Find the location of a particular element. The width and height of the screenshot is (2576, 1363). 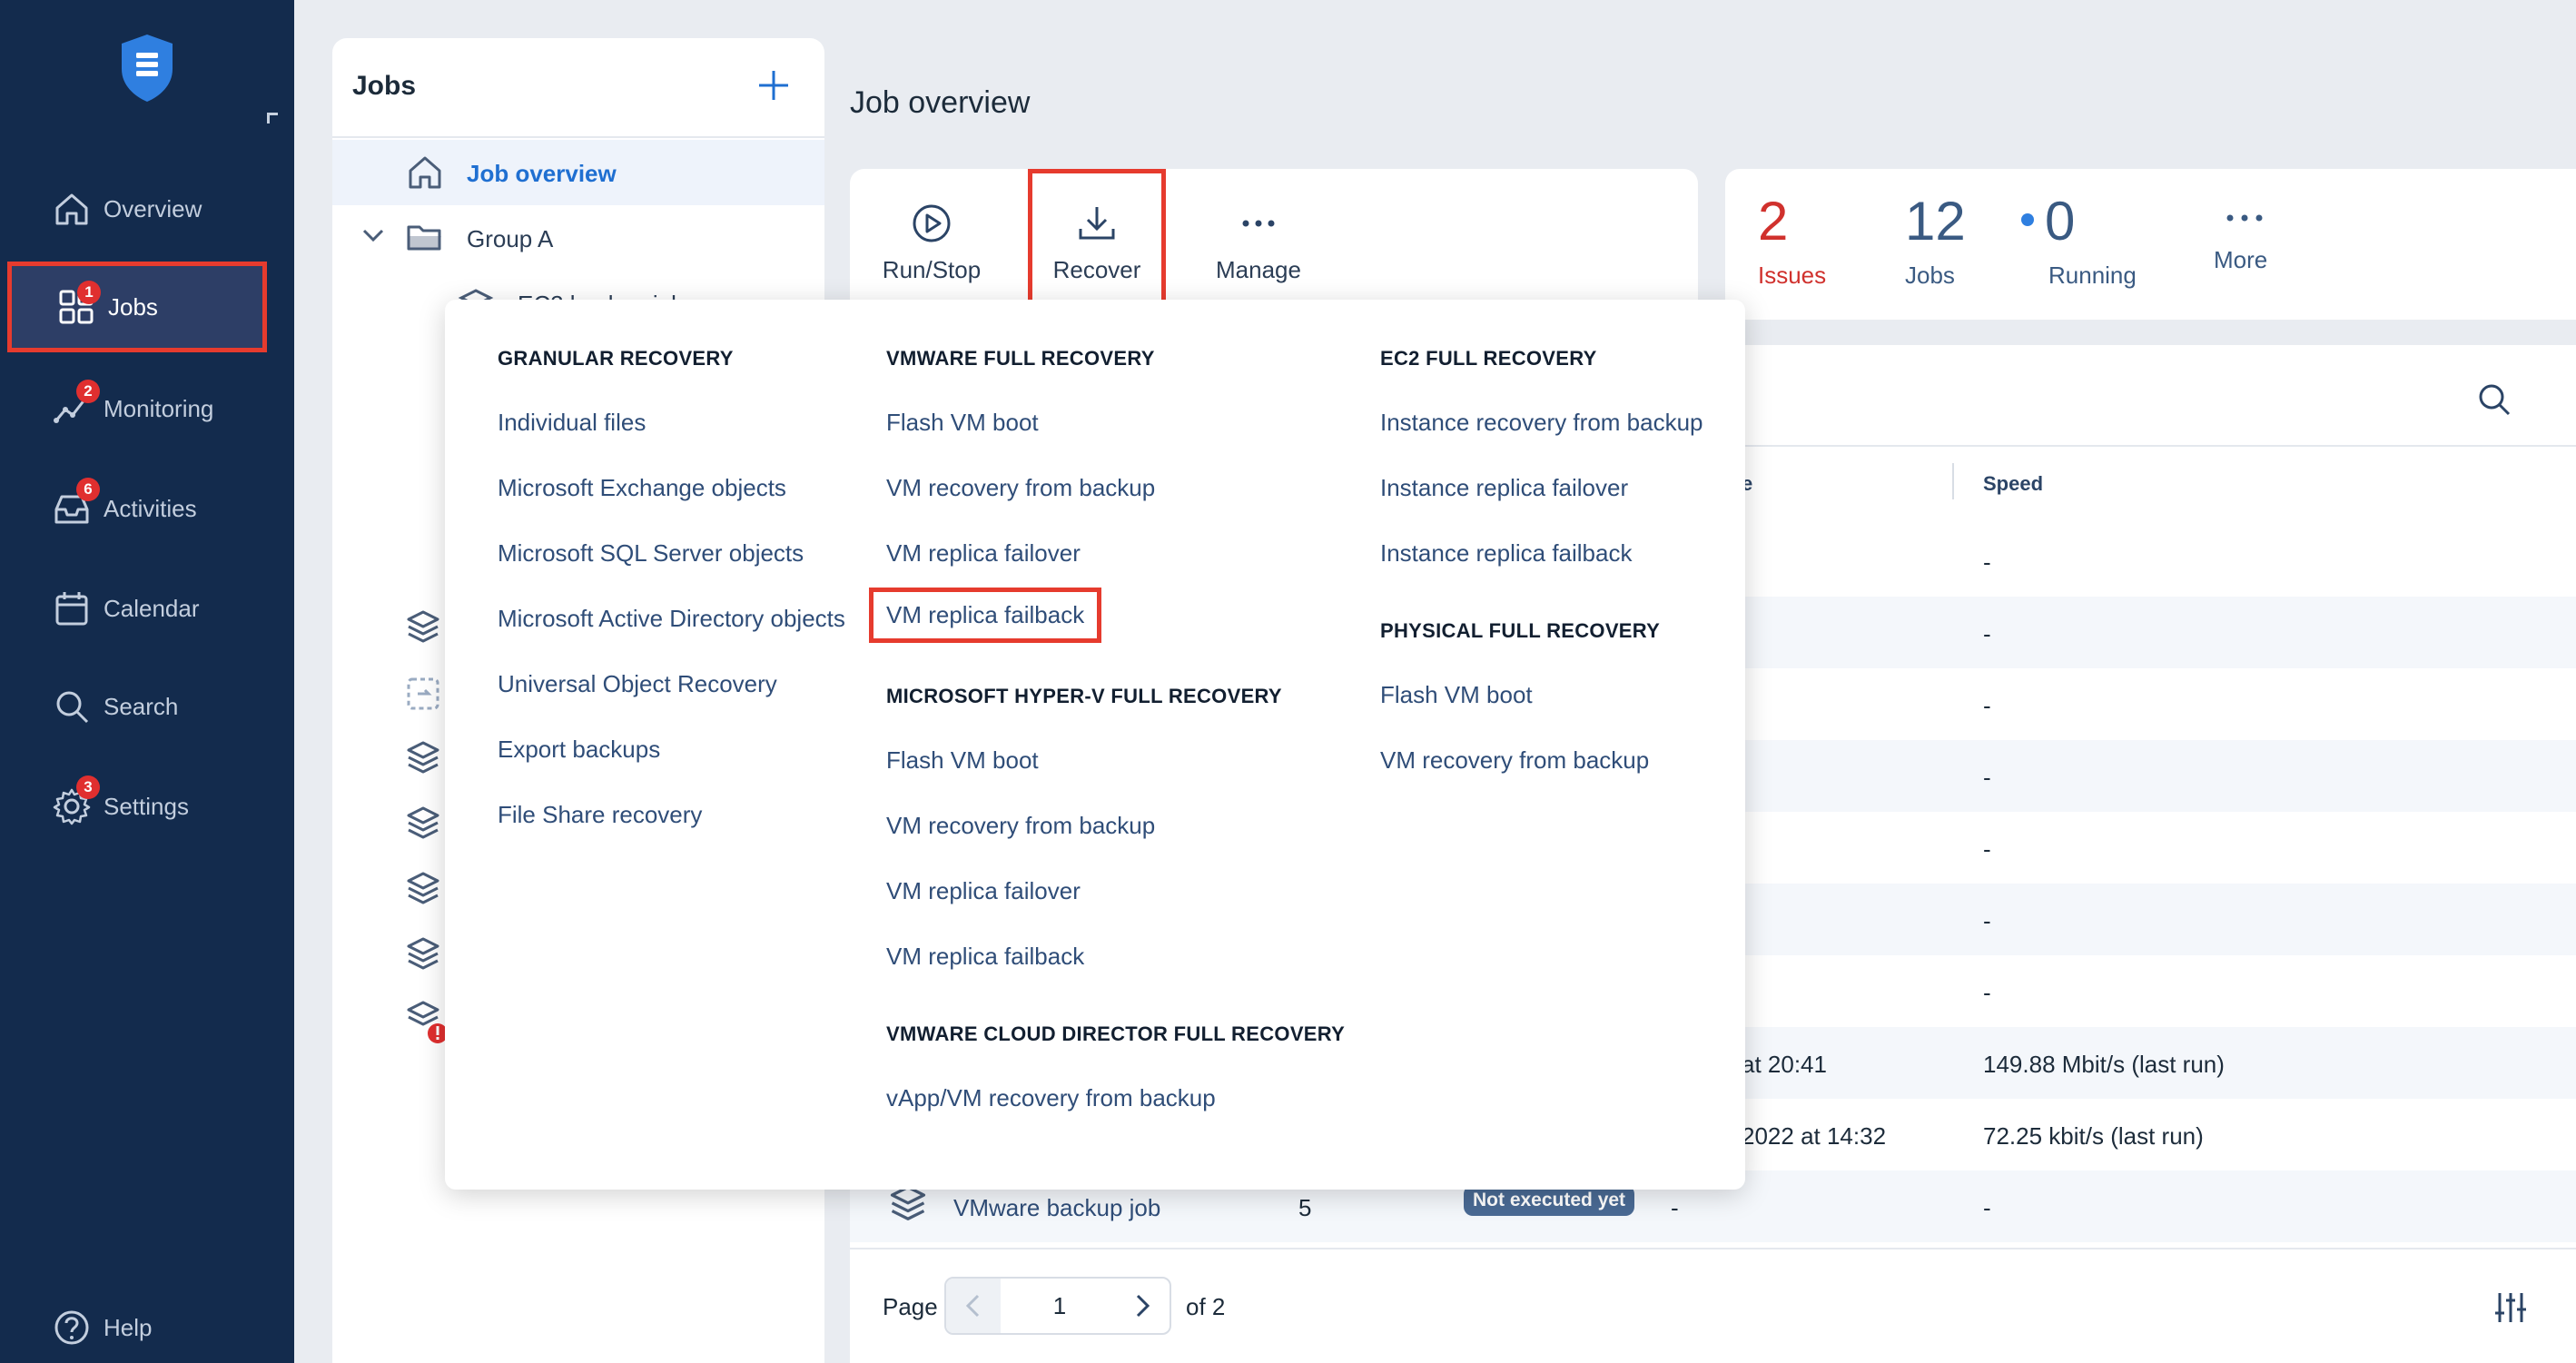

menu-section-vcd: VMWARE CLOUD DIRECTOR FULL RECOVERY is located at coordinates (1116, 1034).